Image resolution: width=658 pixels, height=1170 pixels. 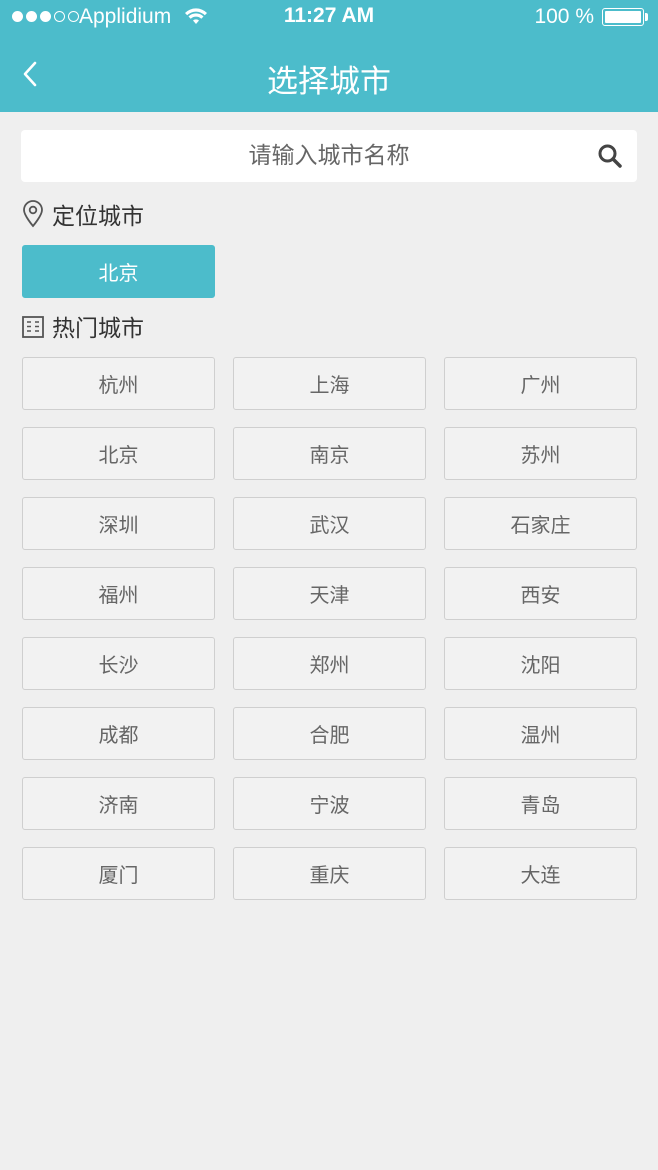 I want to click on hot-city-label: 苏州, so click(x=540, y=455).